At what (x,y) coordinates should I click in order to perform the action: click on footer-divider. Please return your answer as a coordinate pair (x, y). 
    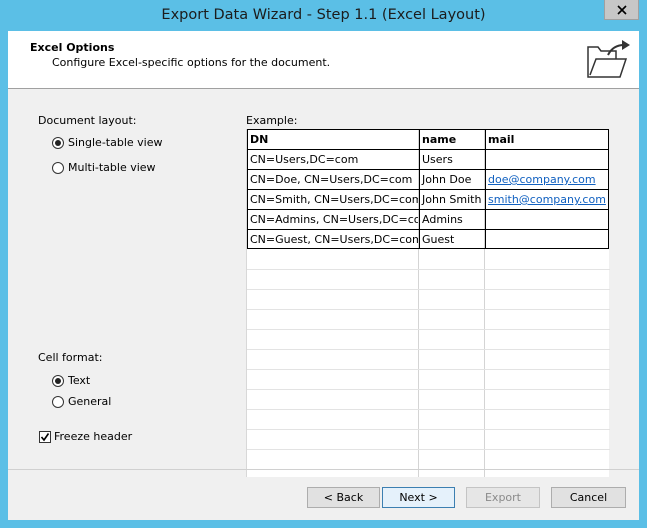
    Looking at the image, I should click on (323, 469).